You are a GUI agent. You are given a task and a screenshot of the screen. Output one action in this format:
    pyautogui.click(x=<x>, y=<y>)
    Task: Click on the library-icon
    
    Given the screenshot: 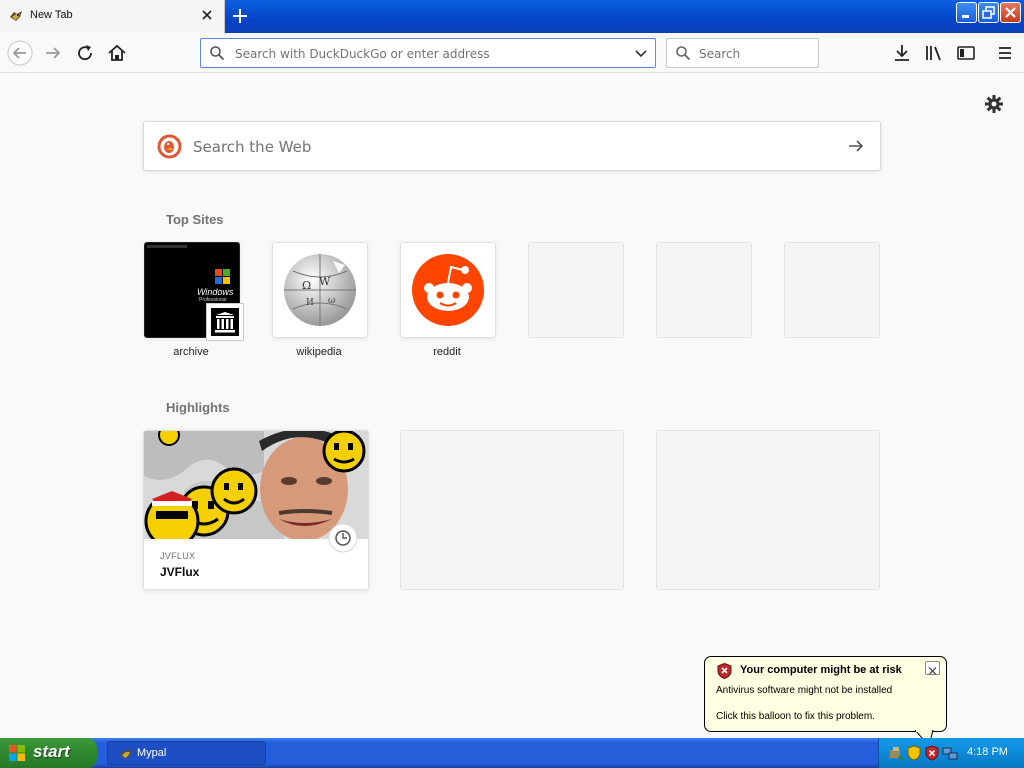 What is the action you would take?
    pyautogui.click(x=933, y=53)
    